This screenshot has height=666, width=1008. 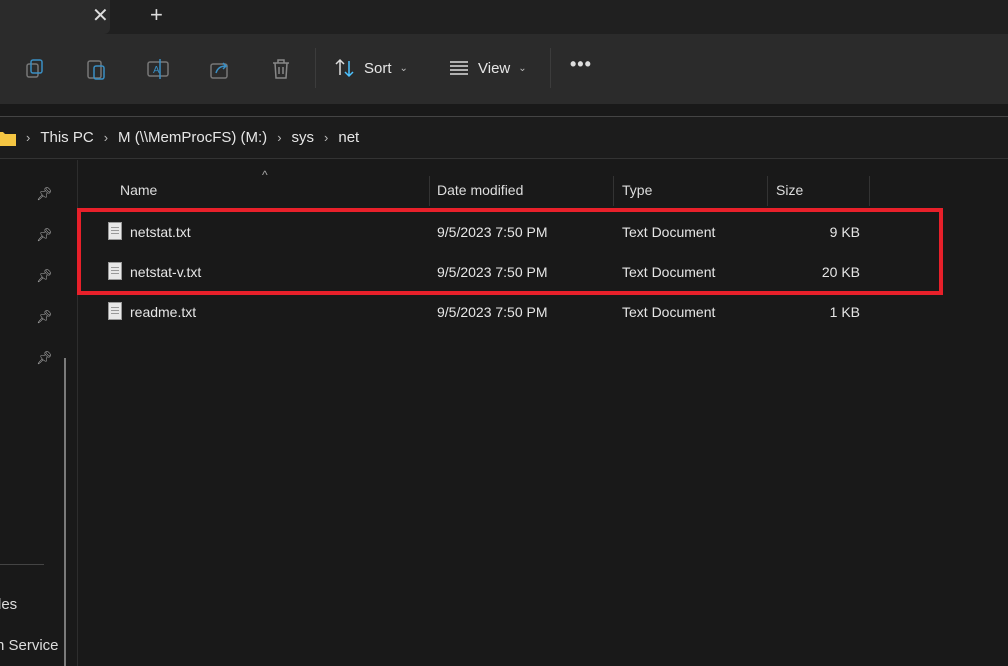 I want to click on view-button: View ⌄, so click(x=487, y=68).